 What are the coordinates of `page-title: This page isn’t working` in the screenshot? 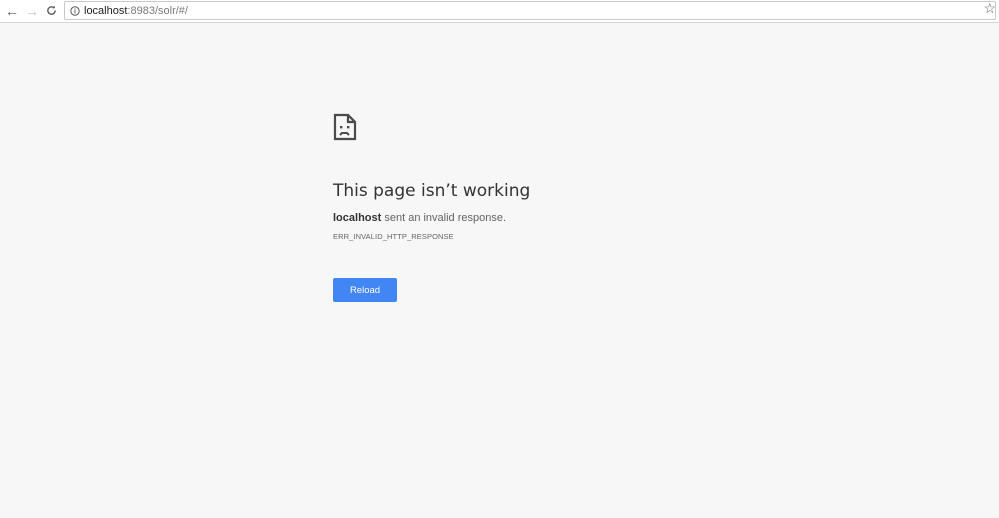 It's located at (432, 191).